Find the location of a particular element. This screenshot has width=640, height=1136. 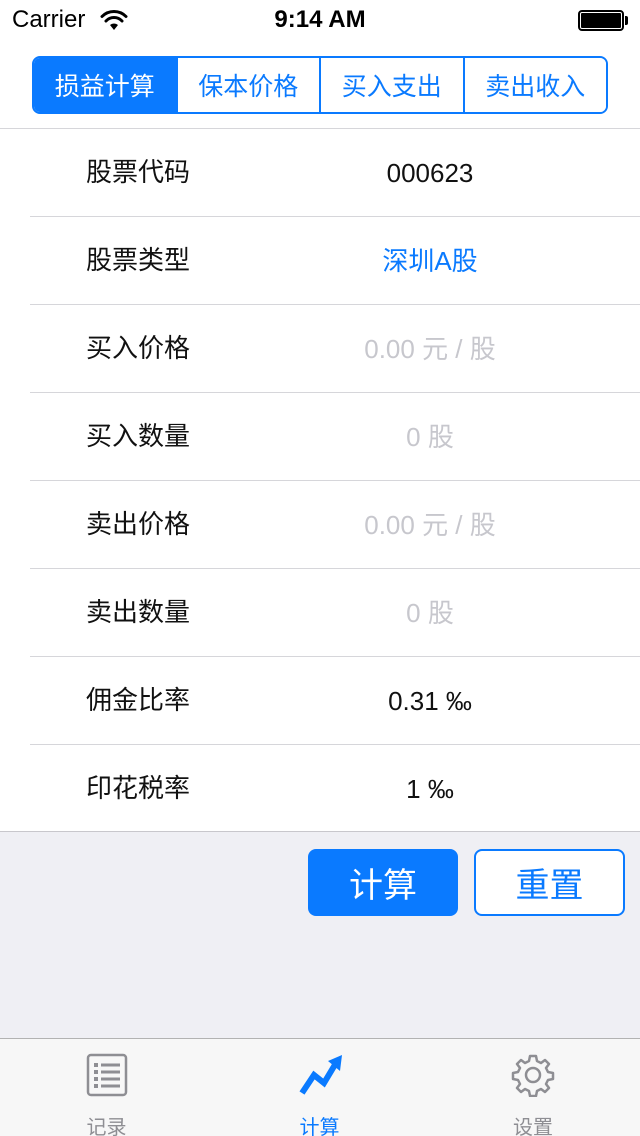

list-icon is located at coordinates (106, 1075).